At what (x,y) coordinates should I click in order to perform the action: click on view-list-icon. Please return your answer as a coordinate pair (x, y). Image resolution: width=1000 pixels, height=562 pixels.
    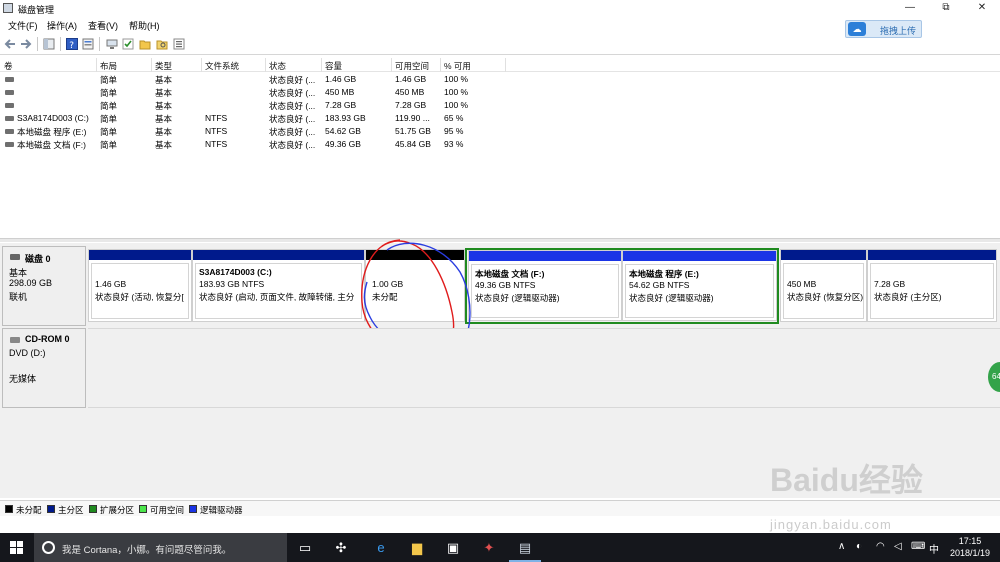
    Looking at the image, I should click on (179, 44).